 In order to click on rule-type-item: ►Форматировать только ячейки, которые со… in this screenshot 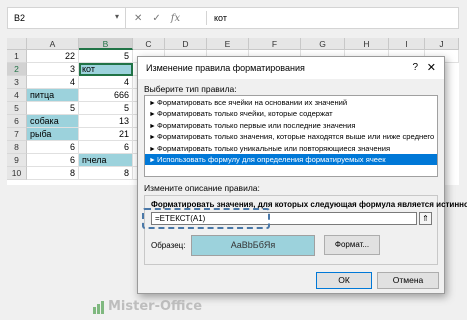, I will do `click(291, 113)`.